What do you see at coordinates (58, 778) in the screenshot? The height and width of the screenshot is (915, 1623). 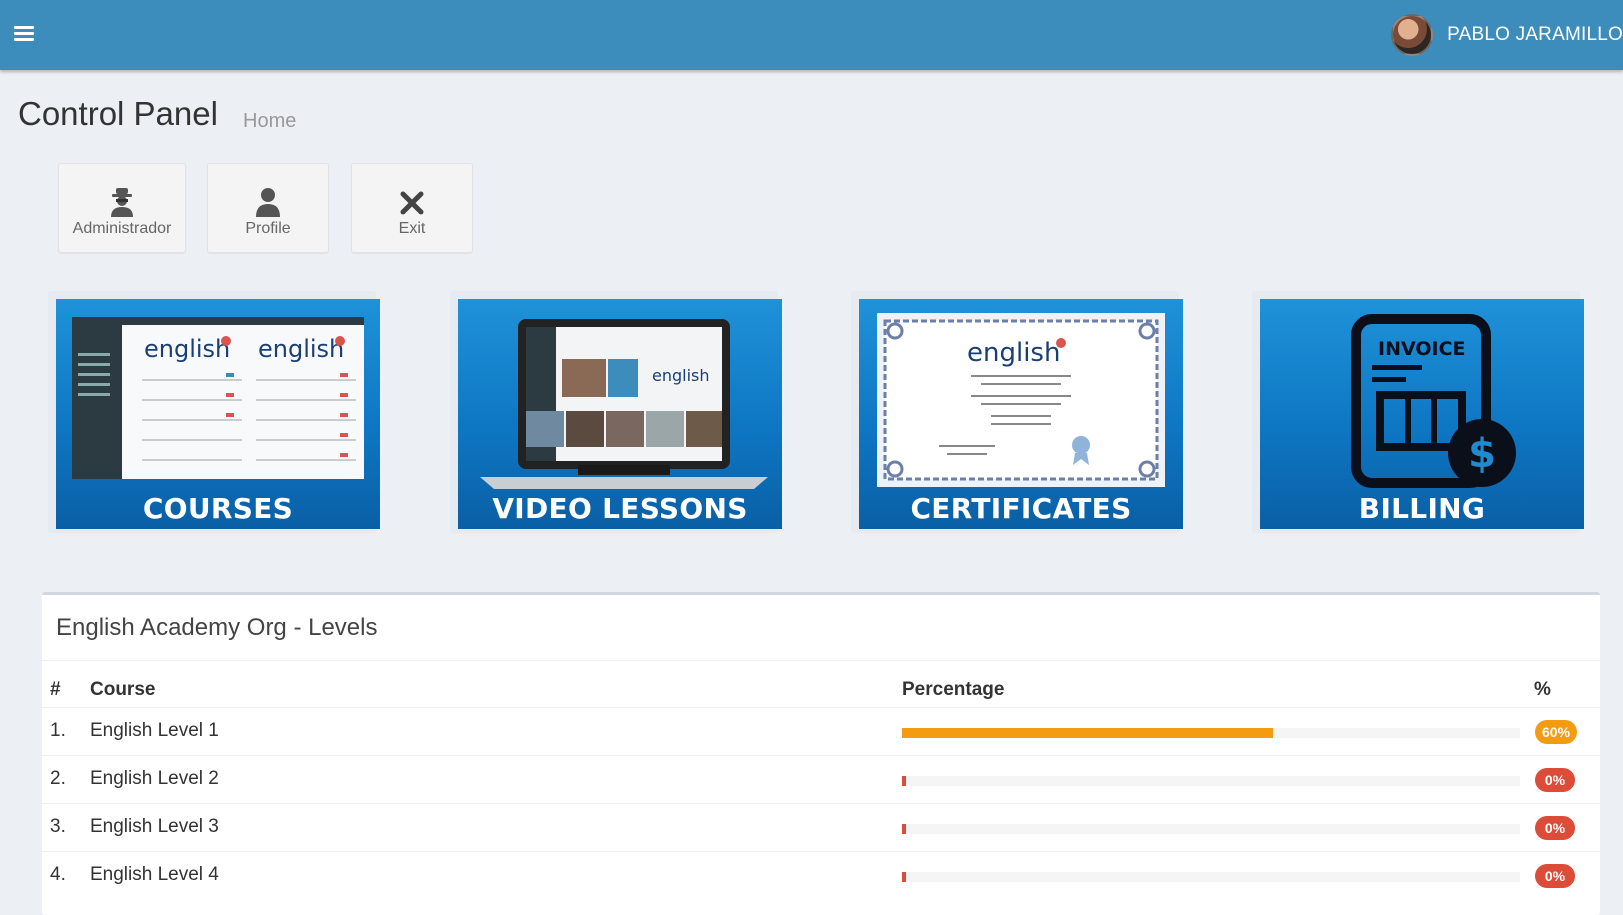 I see `row-number: 2.` at bounding box center [58, 778].